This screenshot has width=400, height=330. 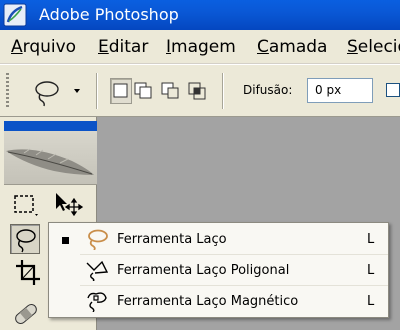 What do you see at coordinates (203, 270) in the screenshot?
I see `flyout-label: Ferramenta Laço Poligonal` at bounding box center [203, 270].